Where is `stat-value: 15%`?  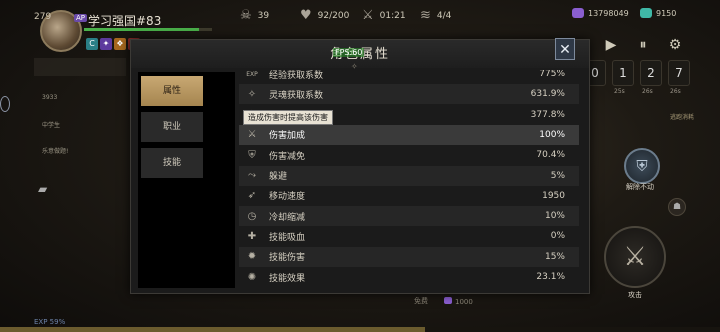 stat-value: 15% is located at coordinates (554, 256).